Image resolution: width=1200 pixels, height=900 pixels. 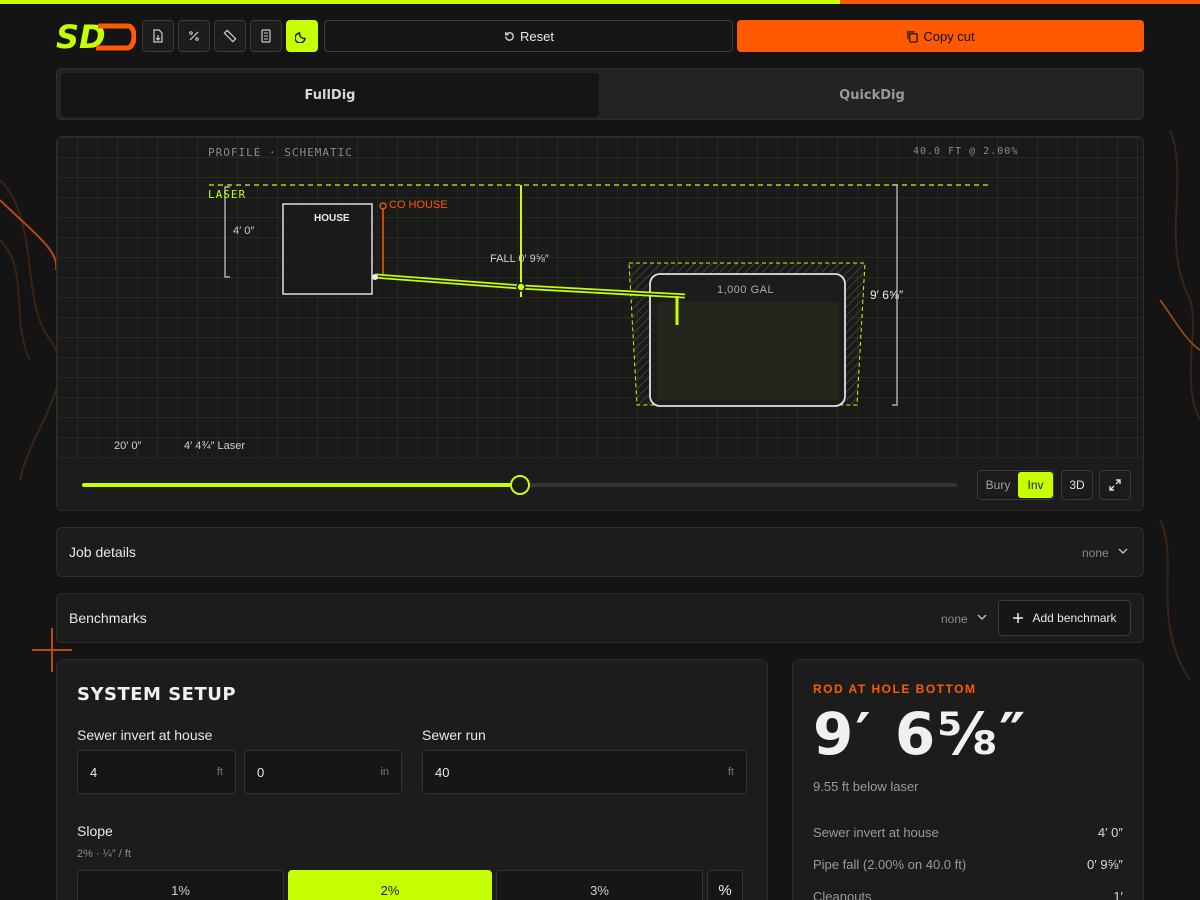 I want to click on expand-icon, so click(x=1115, y=485).